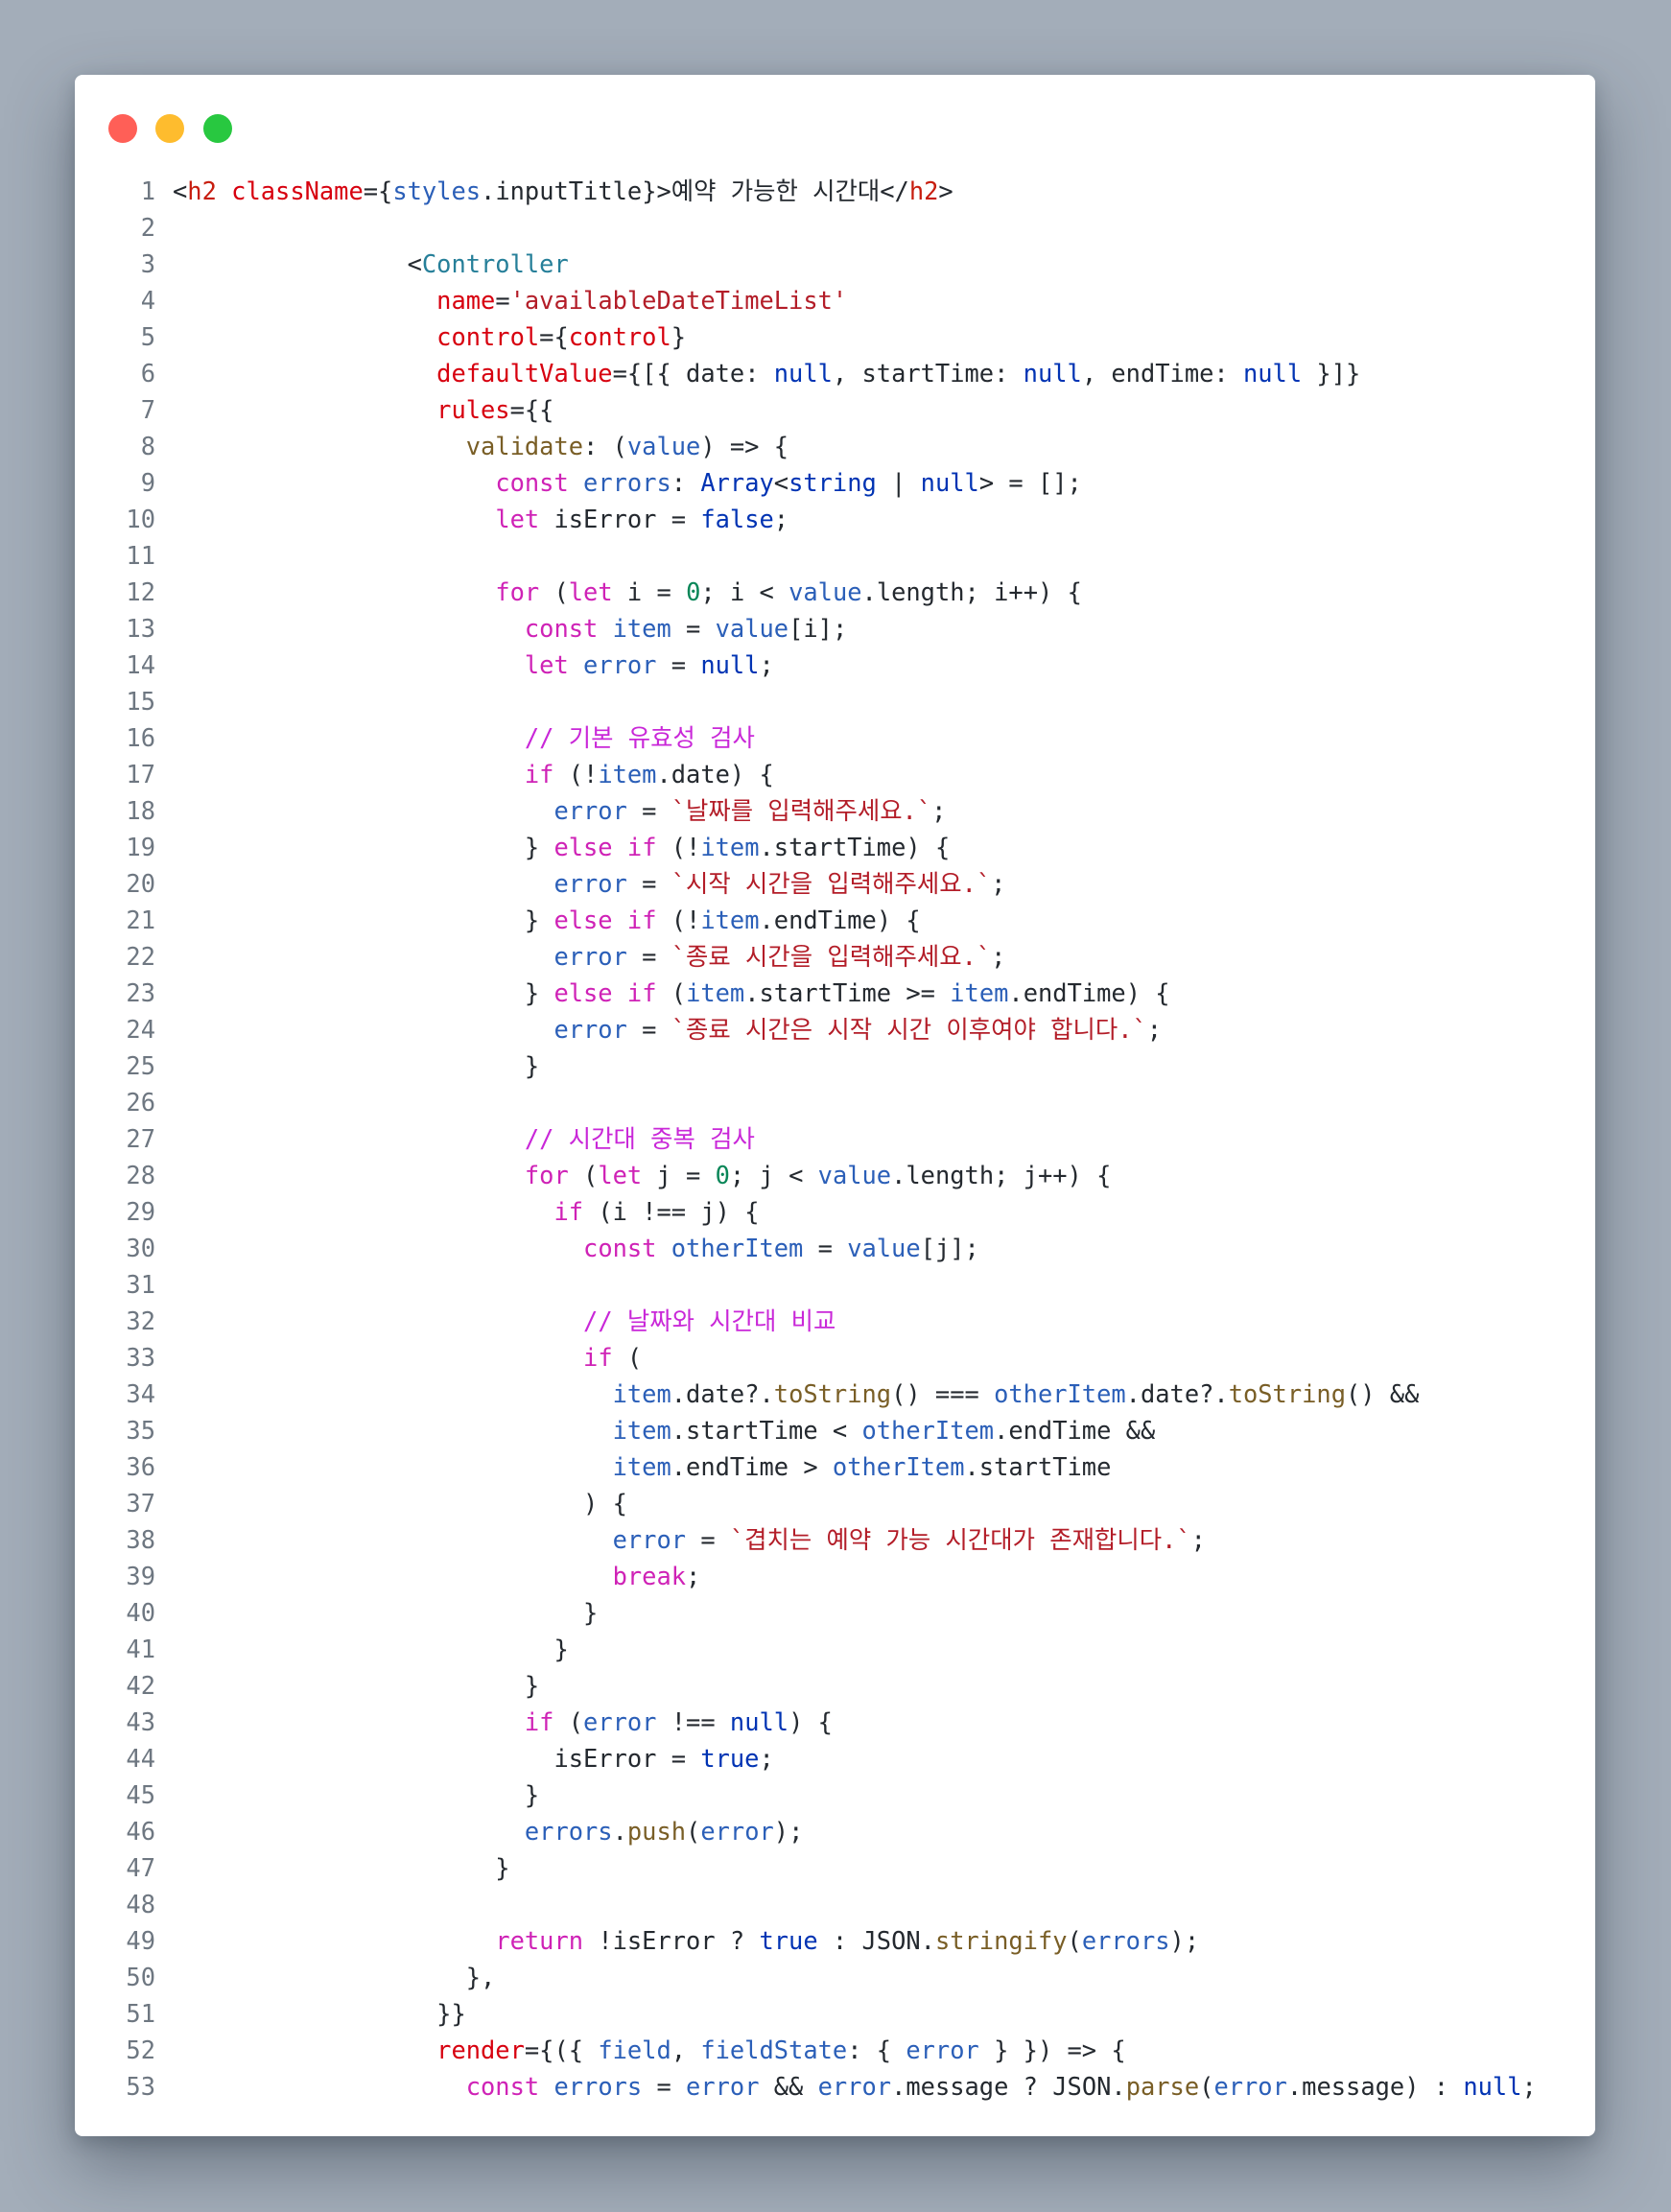  What do you see at coordinates (140, 2013) in the screenshot?
I see `line-number: 51` at bounding box center [140, 2013].